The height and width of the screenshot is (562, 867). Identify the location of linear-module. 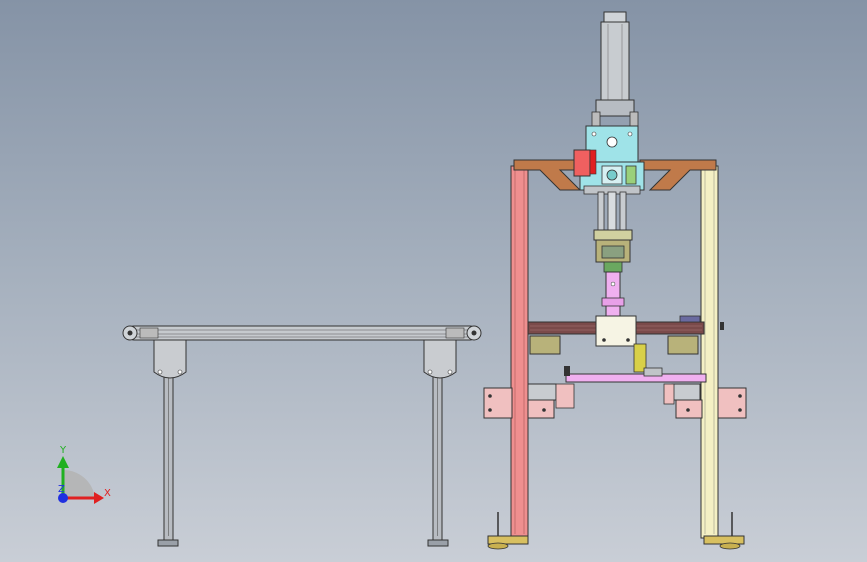
(625, 344).